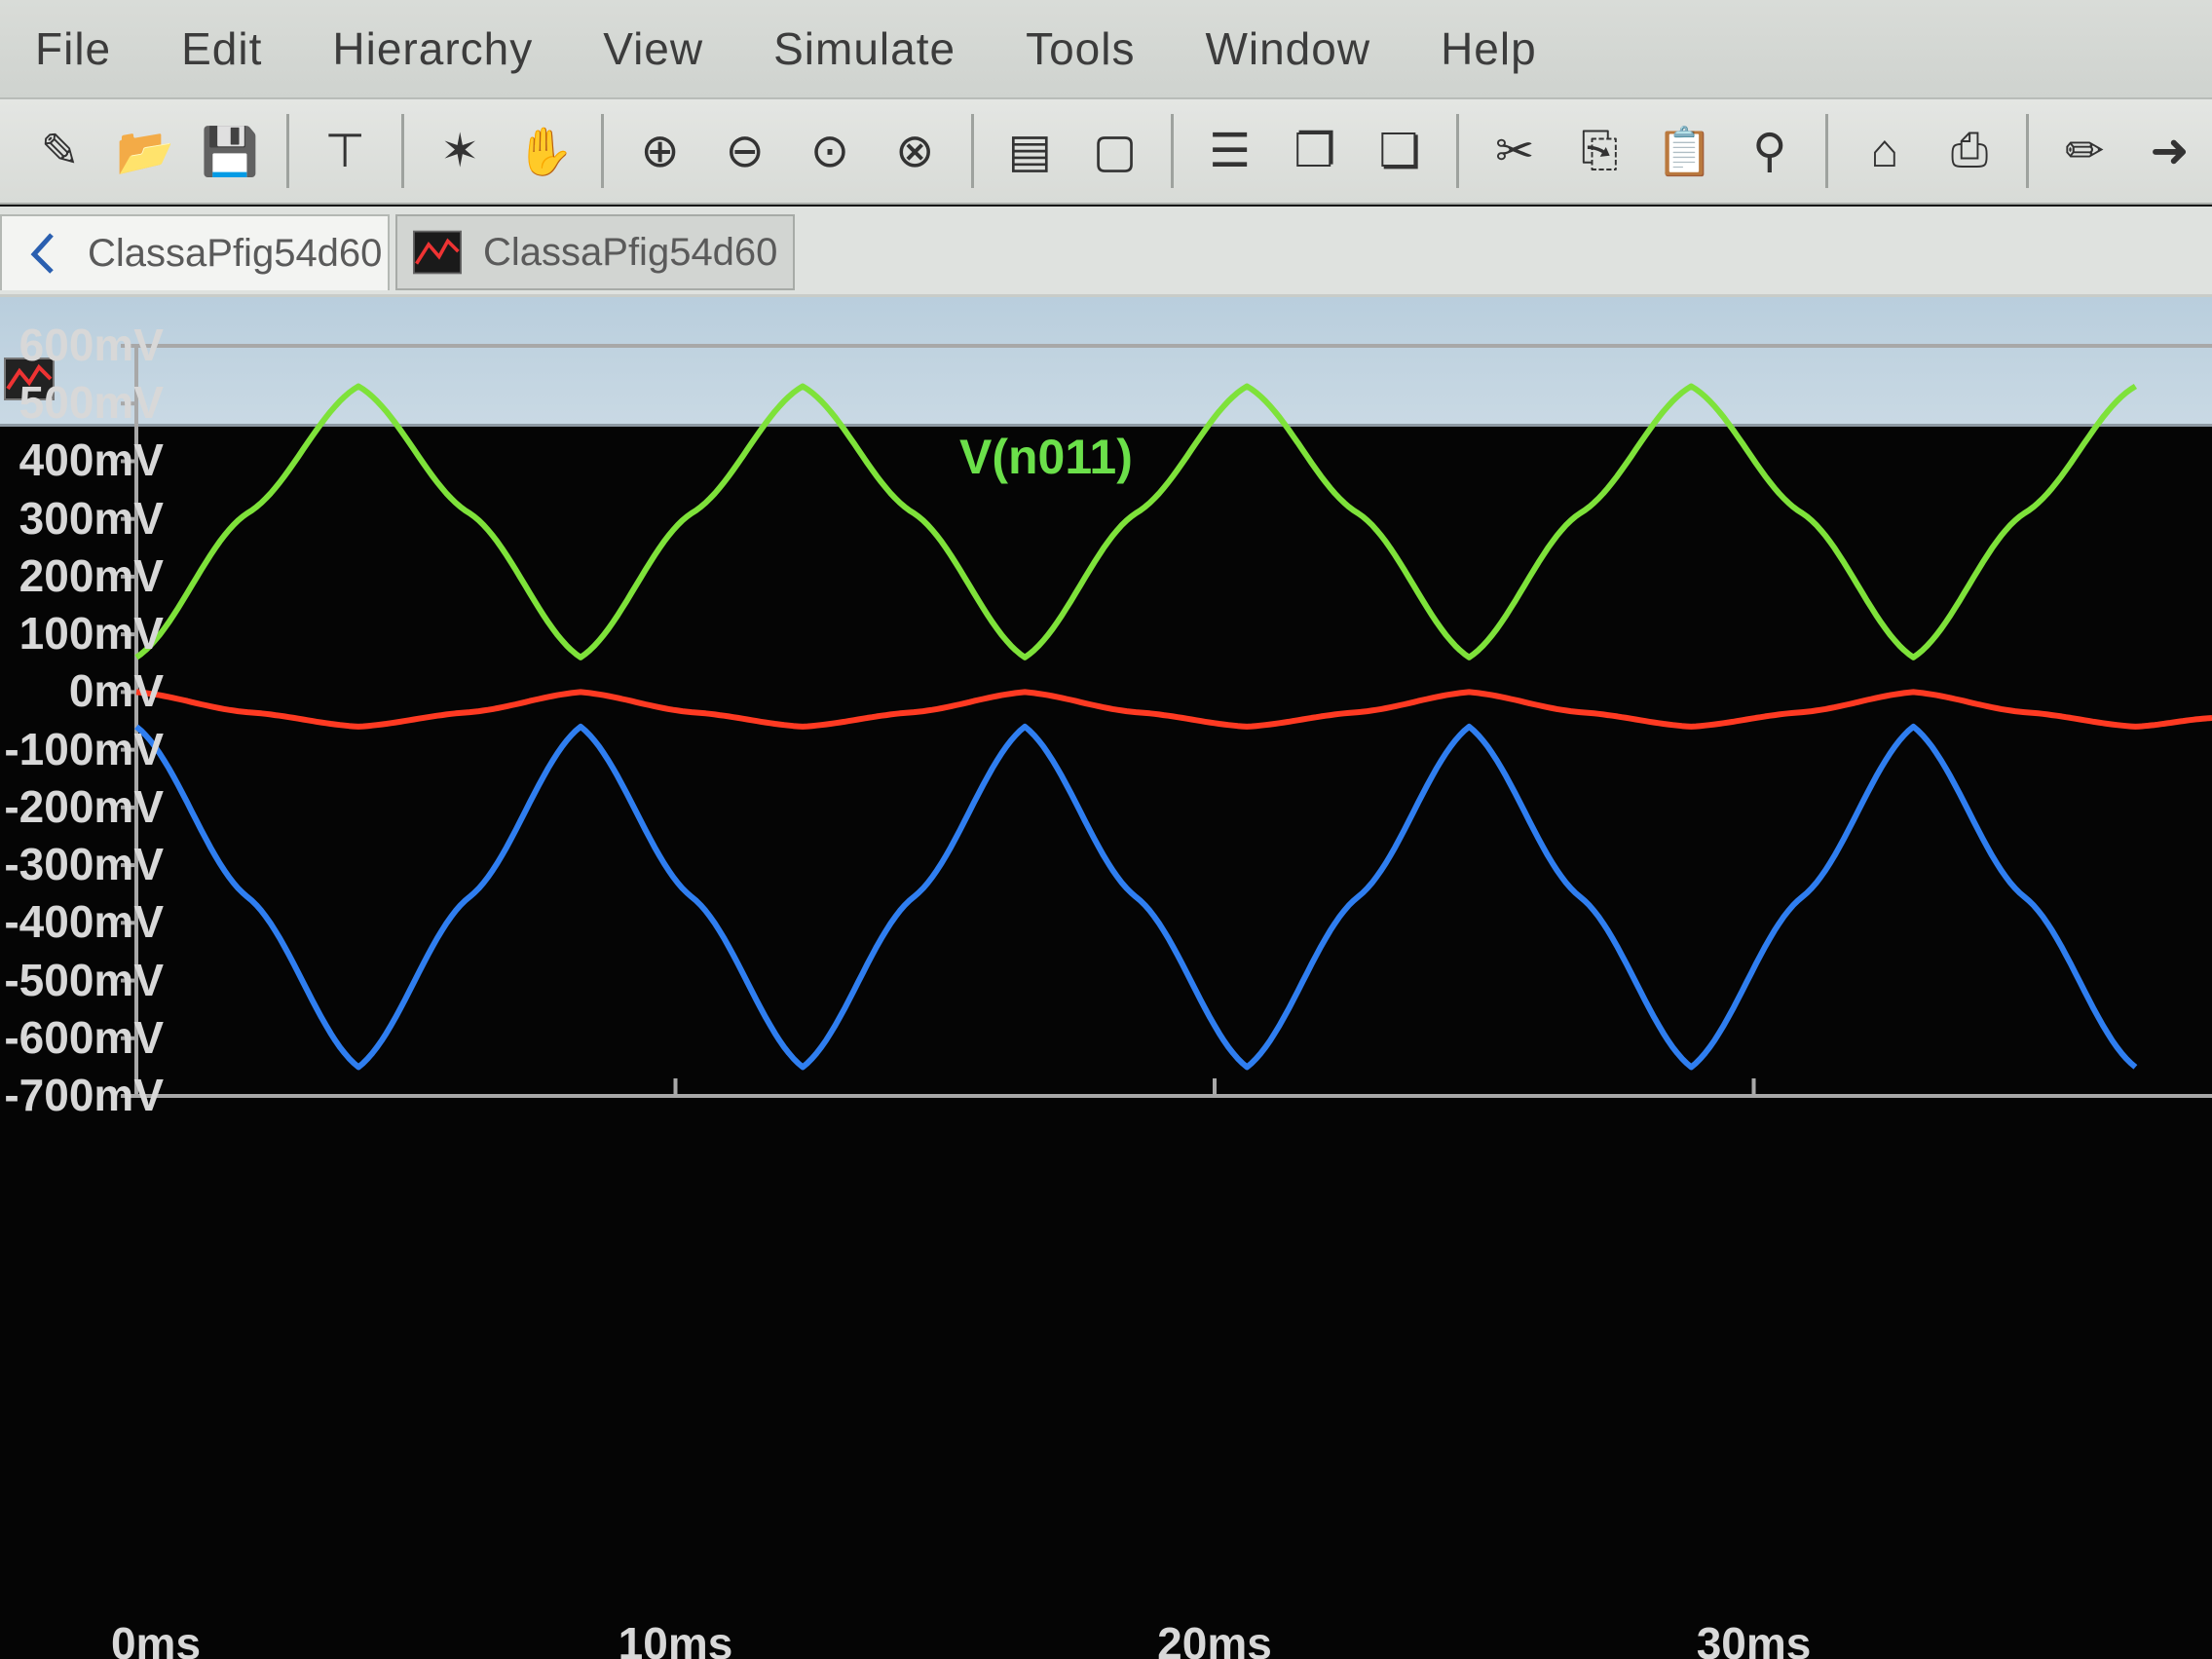 The width and height of the screenshot is (2212, 1659). I want to click on y-tick-label: -700mV, so click(84, 1095).